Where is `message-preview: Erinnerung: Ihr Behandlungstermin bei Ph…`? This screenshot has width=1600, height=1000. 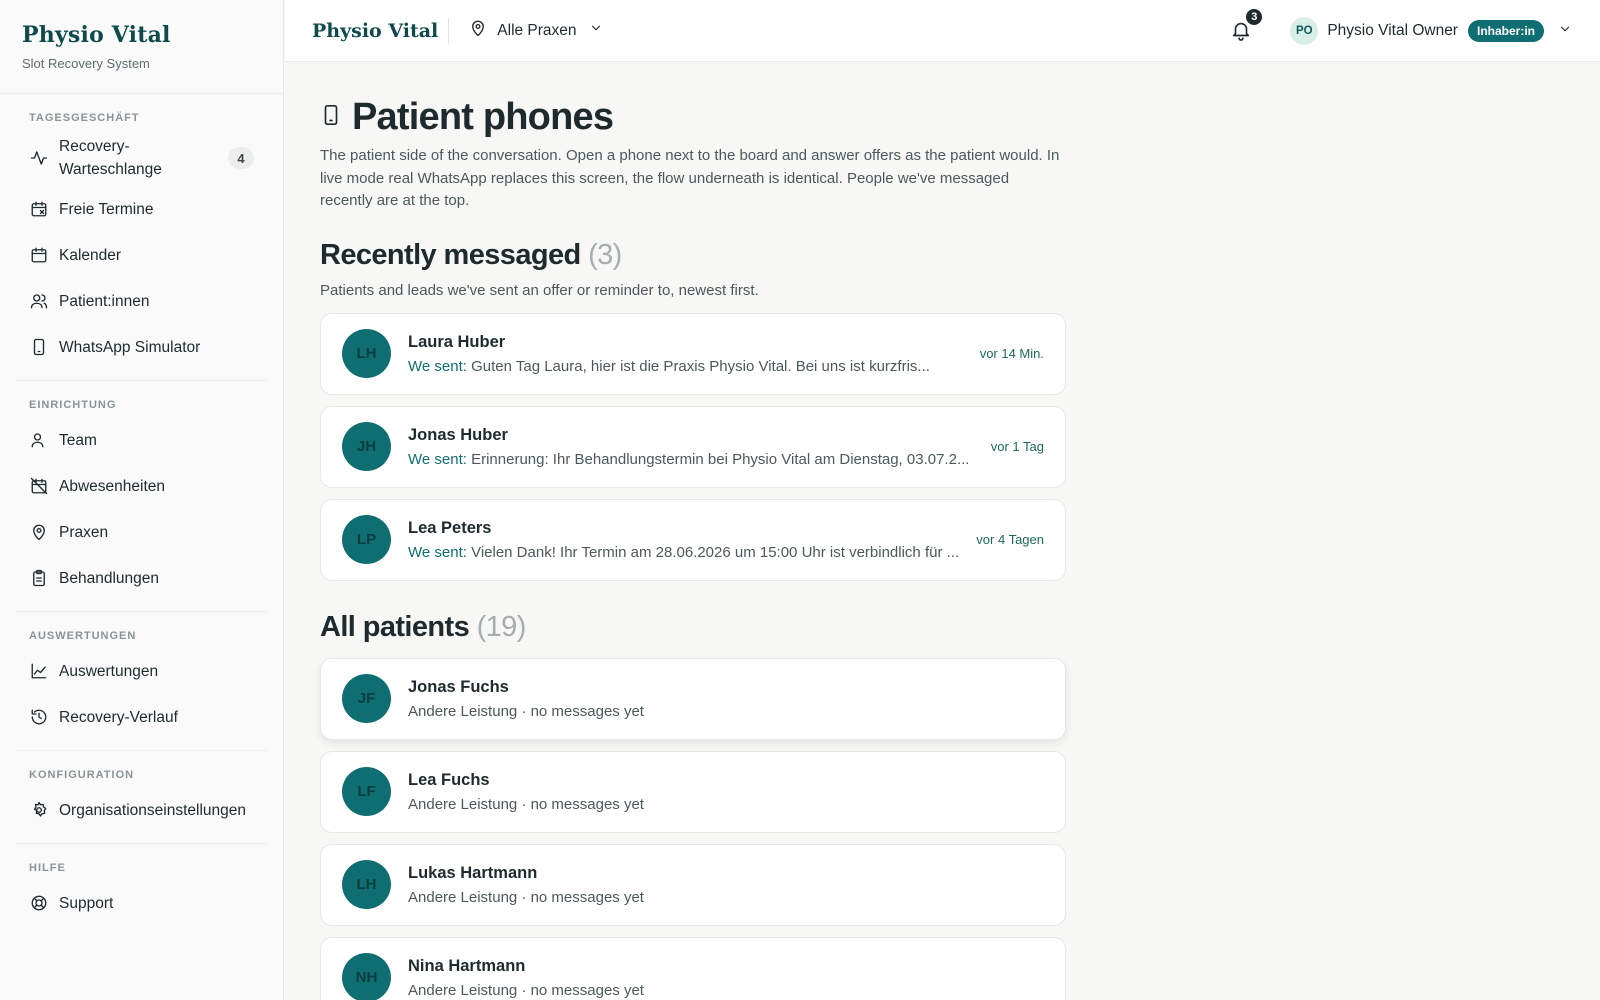
message-preview: Erinnerung: Ihr Behandlungstermin bei Ph… is located at coordinates (720, 459).